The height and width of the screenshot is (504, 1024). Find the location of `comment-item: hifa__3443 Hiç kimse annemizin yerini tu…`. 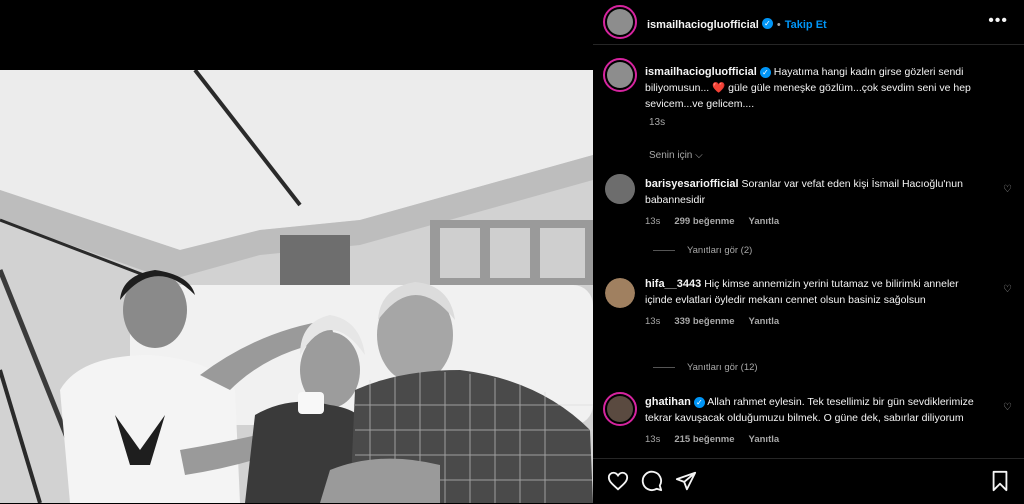

comment-item: hifa__3443 Hiç kimse annemizin yerini tu… is located at coordinates (815, 303).